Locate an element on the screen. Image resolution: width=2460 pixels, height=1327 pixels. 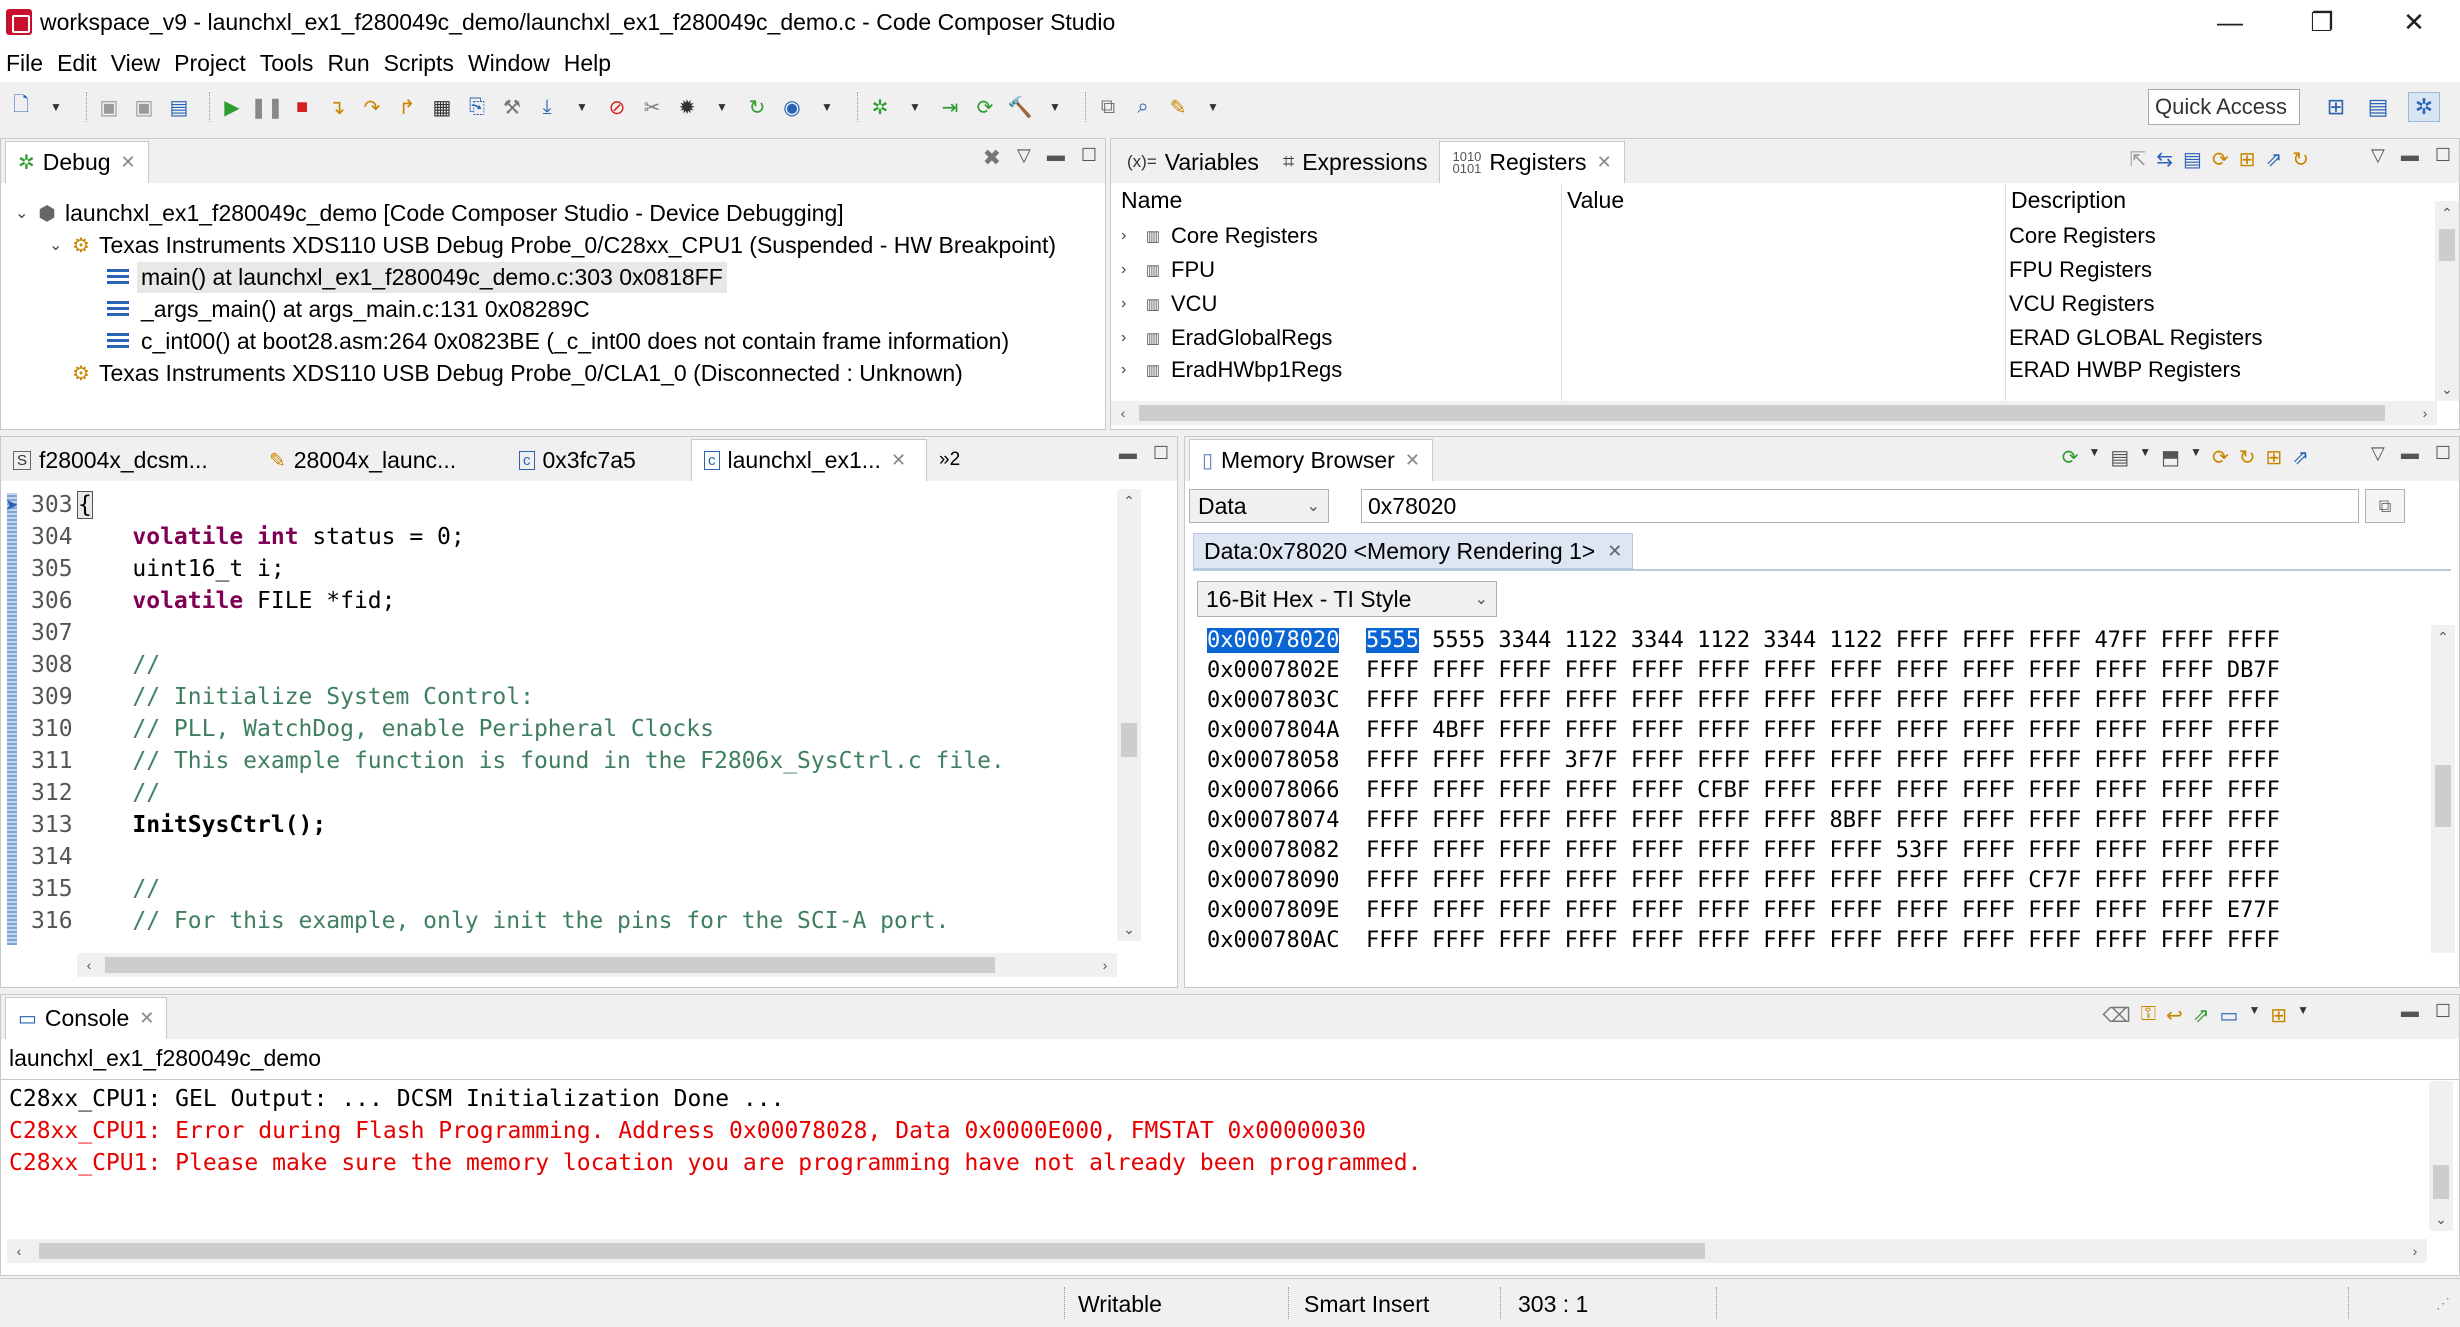
refresh-memory-icon: ⟳ is located at coordinates (2070, 457).